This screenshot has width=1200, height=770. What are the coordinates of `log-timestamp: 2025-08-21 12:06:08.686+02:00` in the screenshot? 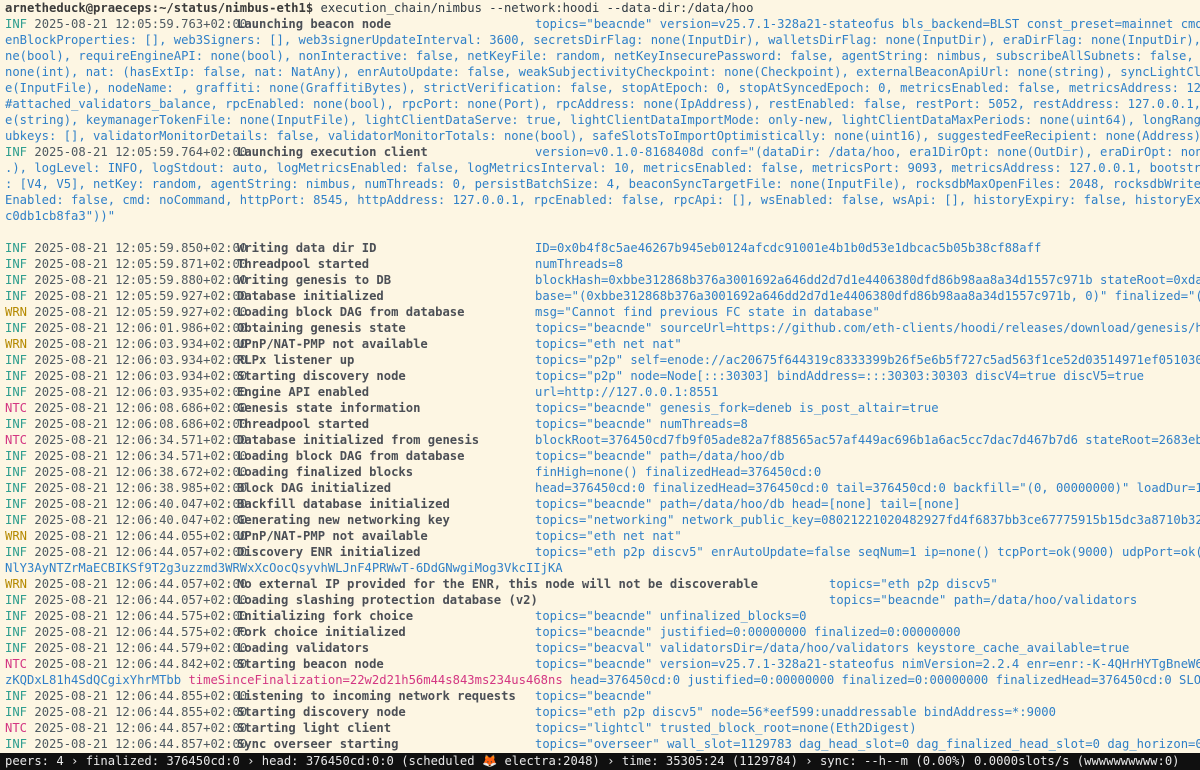 It's located at (141, 408).